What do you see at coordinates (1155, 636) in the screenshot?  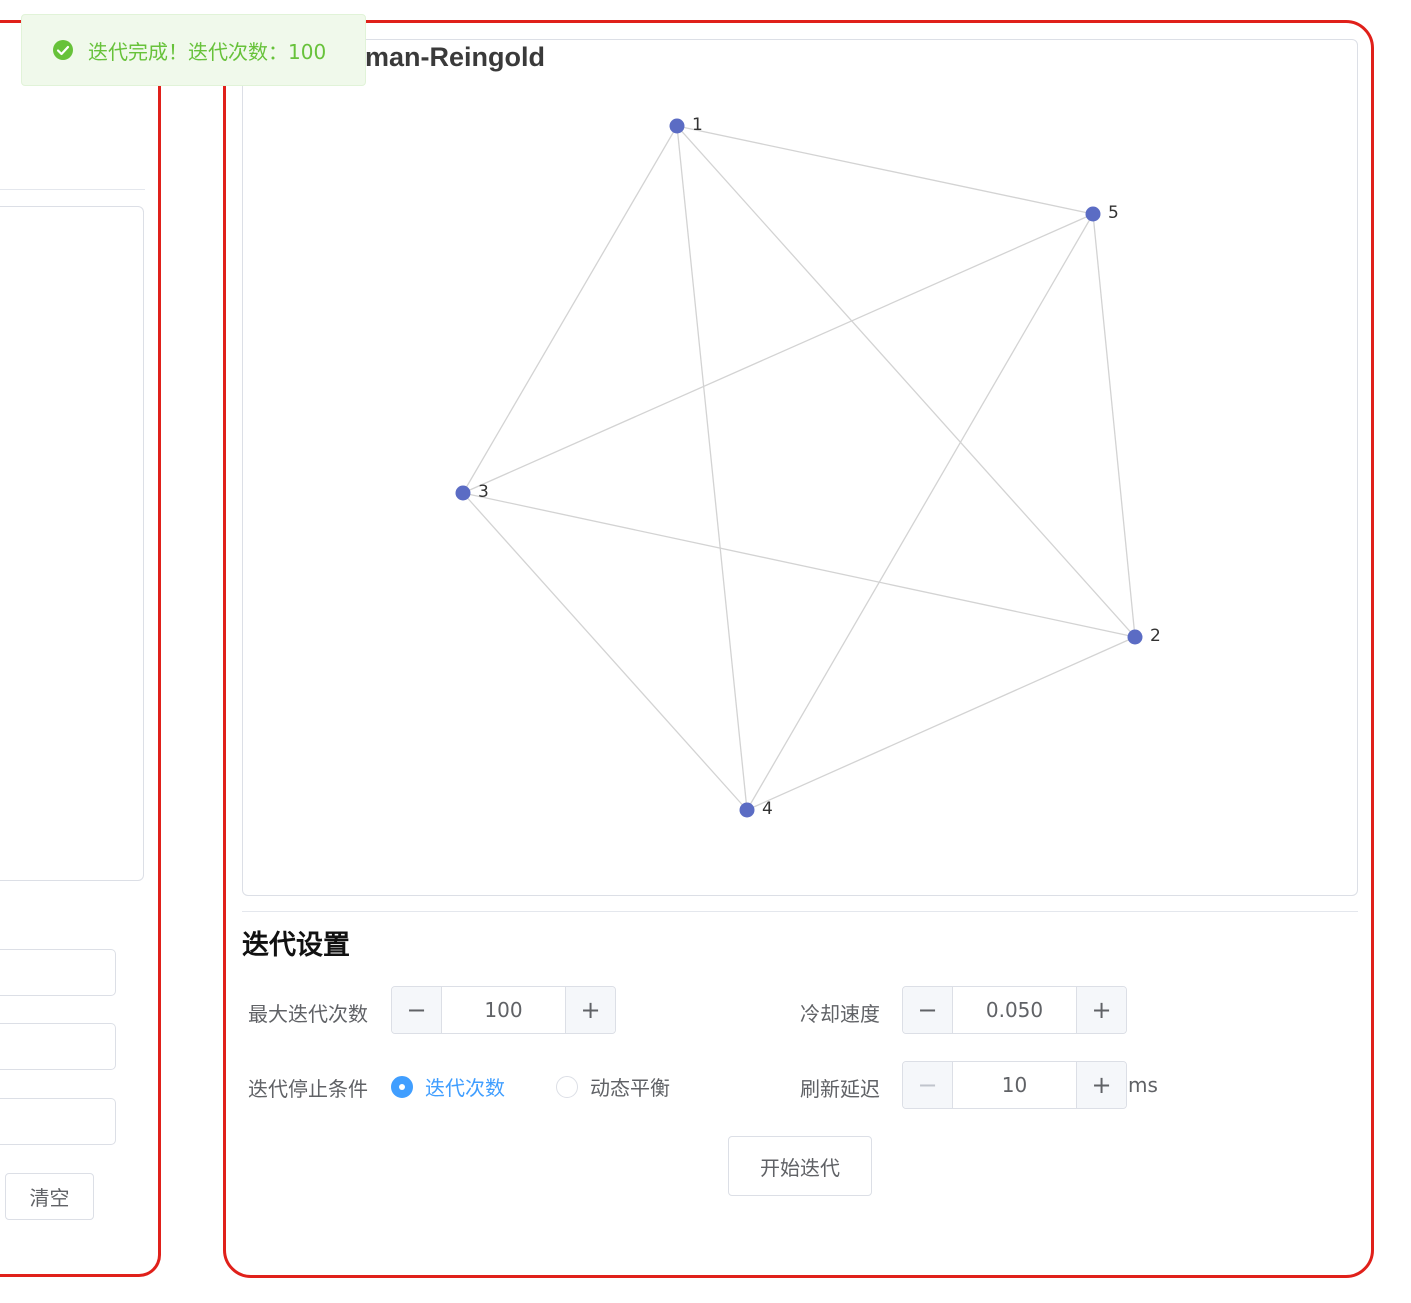 I see `graph-node-label-2: 2` at bounding box center [1155, 636].